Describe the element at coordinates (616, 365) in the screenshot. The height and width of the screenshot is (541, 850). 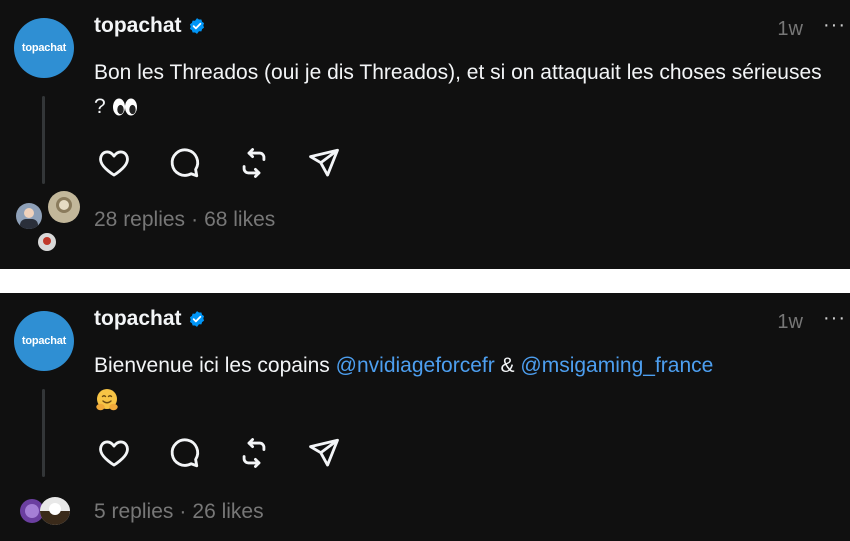
I see `mention-link: @msigaming_france` at that location.